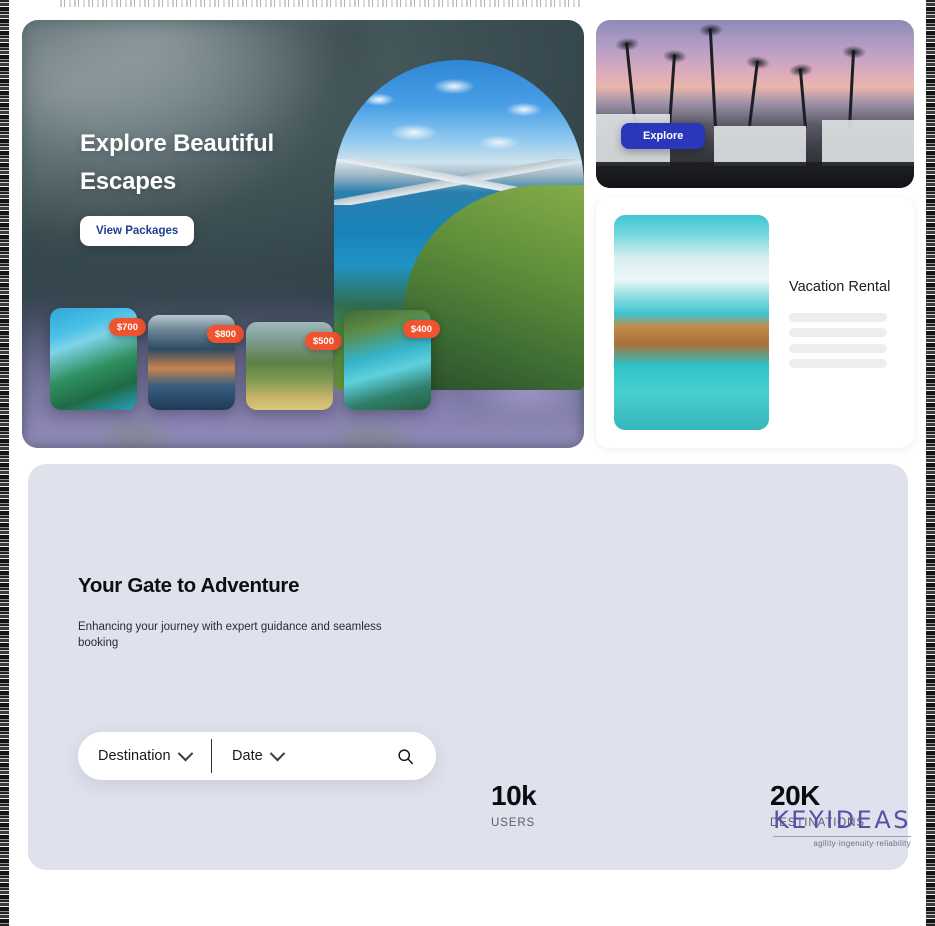  I want to click on vacation-rental-title: Vacation Rental, so click(840, 286).